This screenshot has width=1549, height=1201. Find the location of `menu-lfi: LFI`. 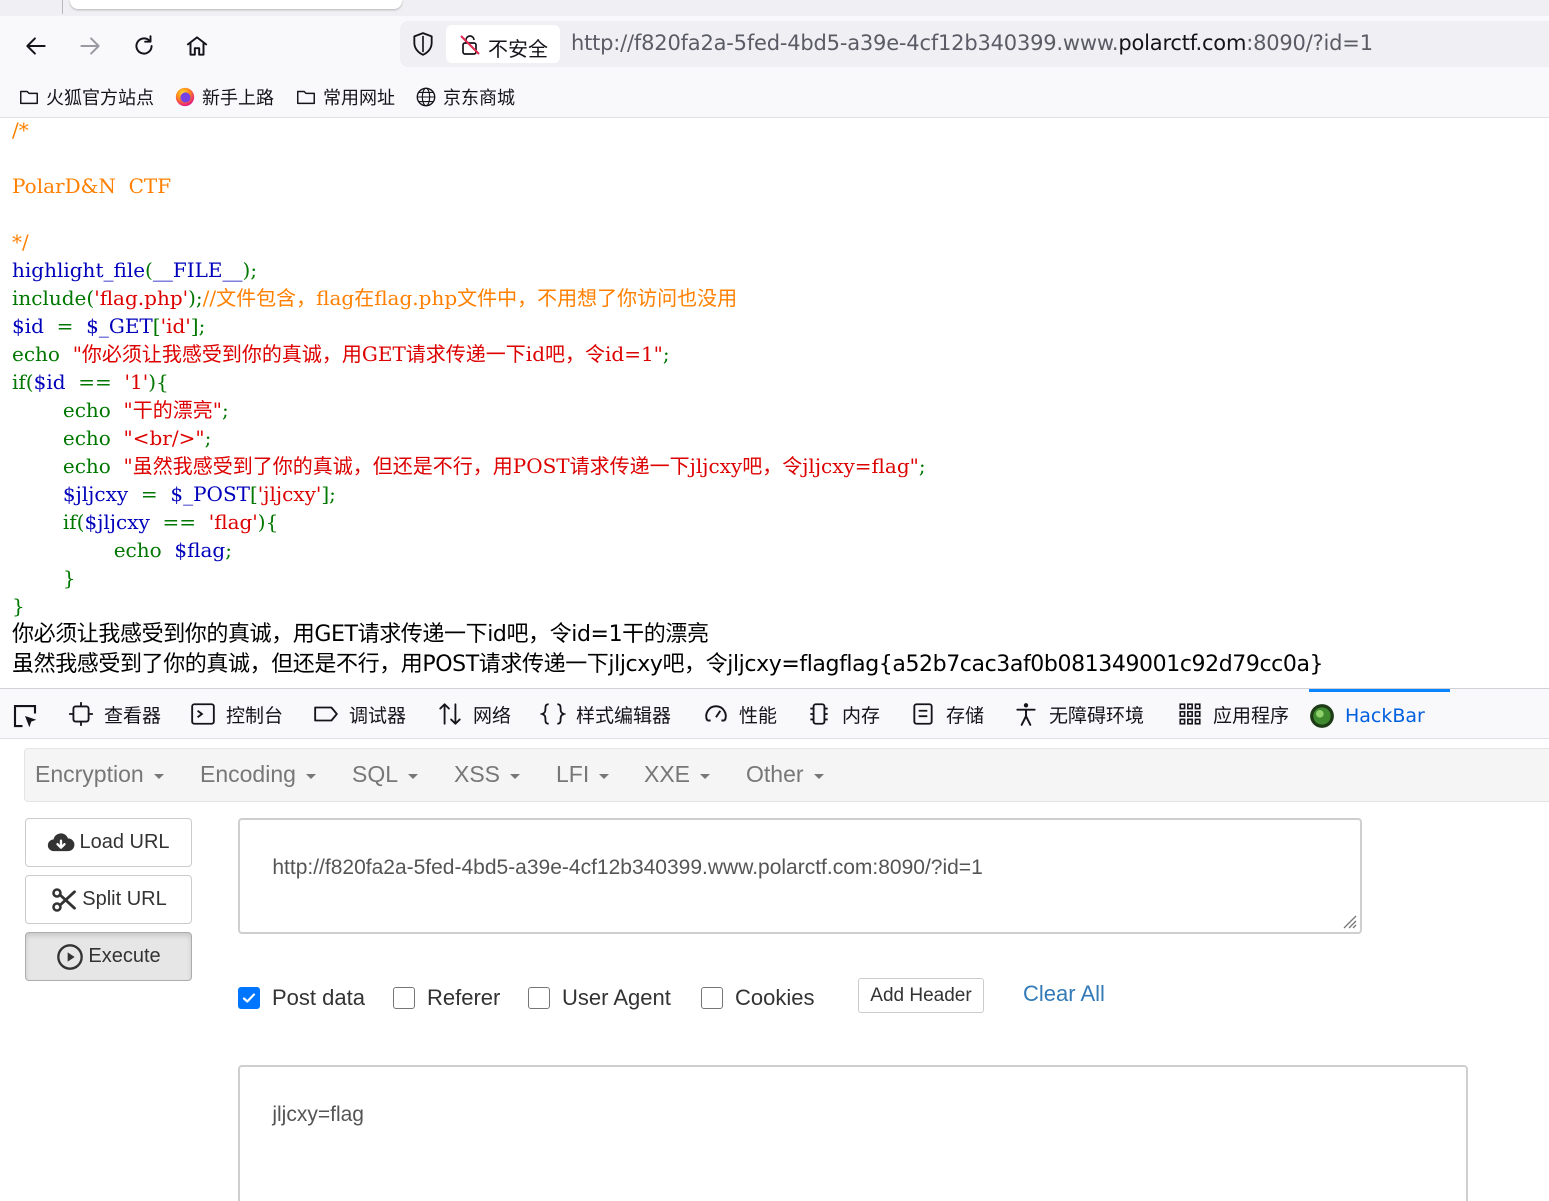

menu-lfi: LFI is located at coordinates (583, 774).